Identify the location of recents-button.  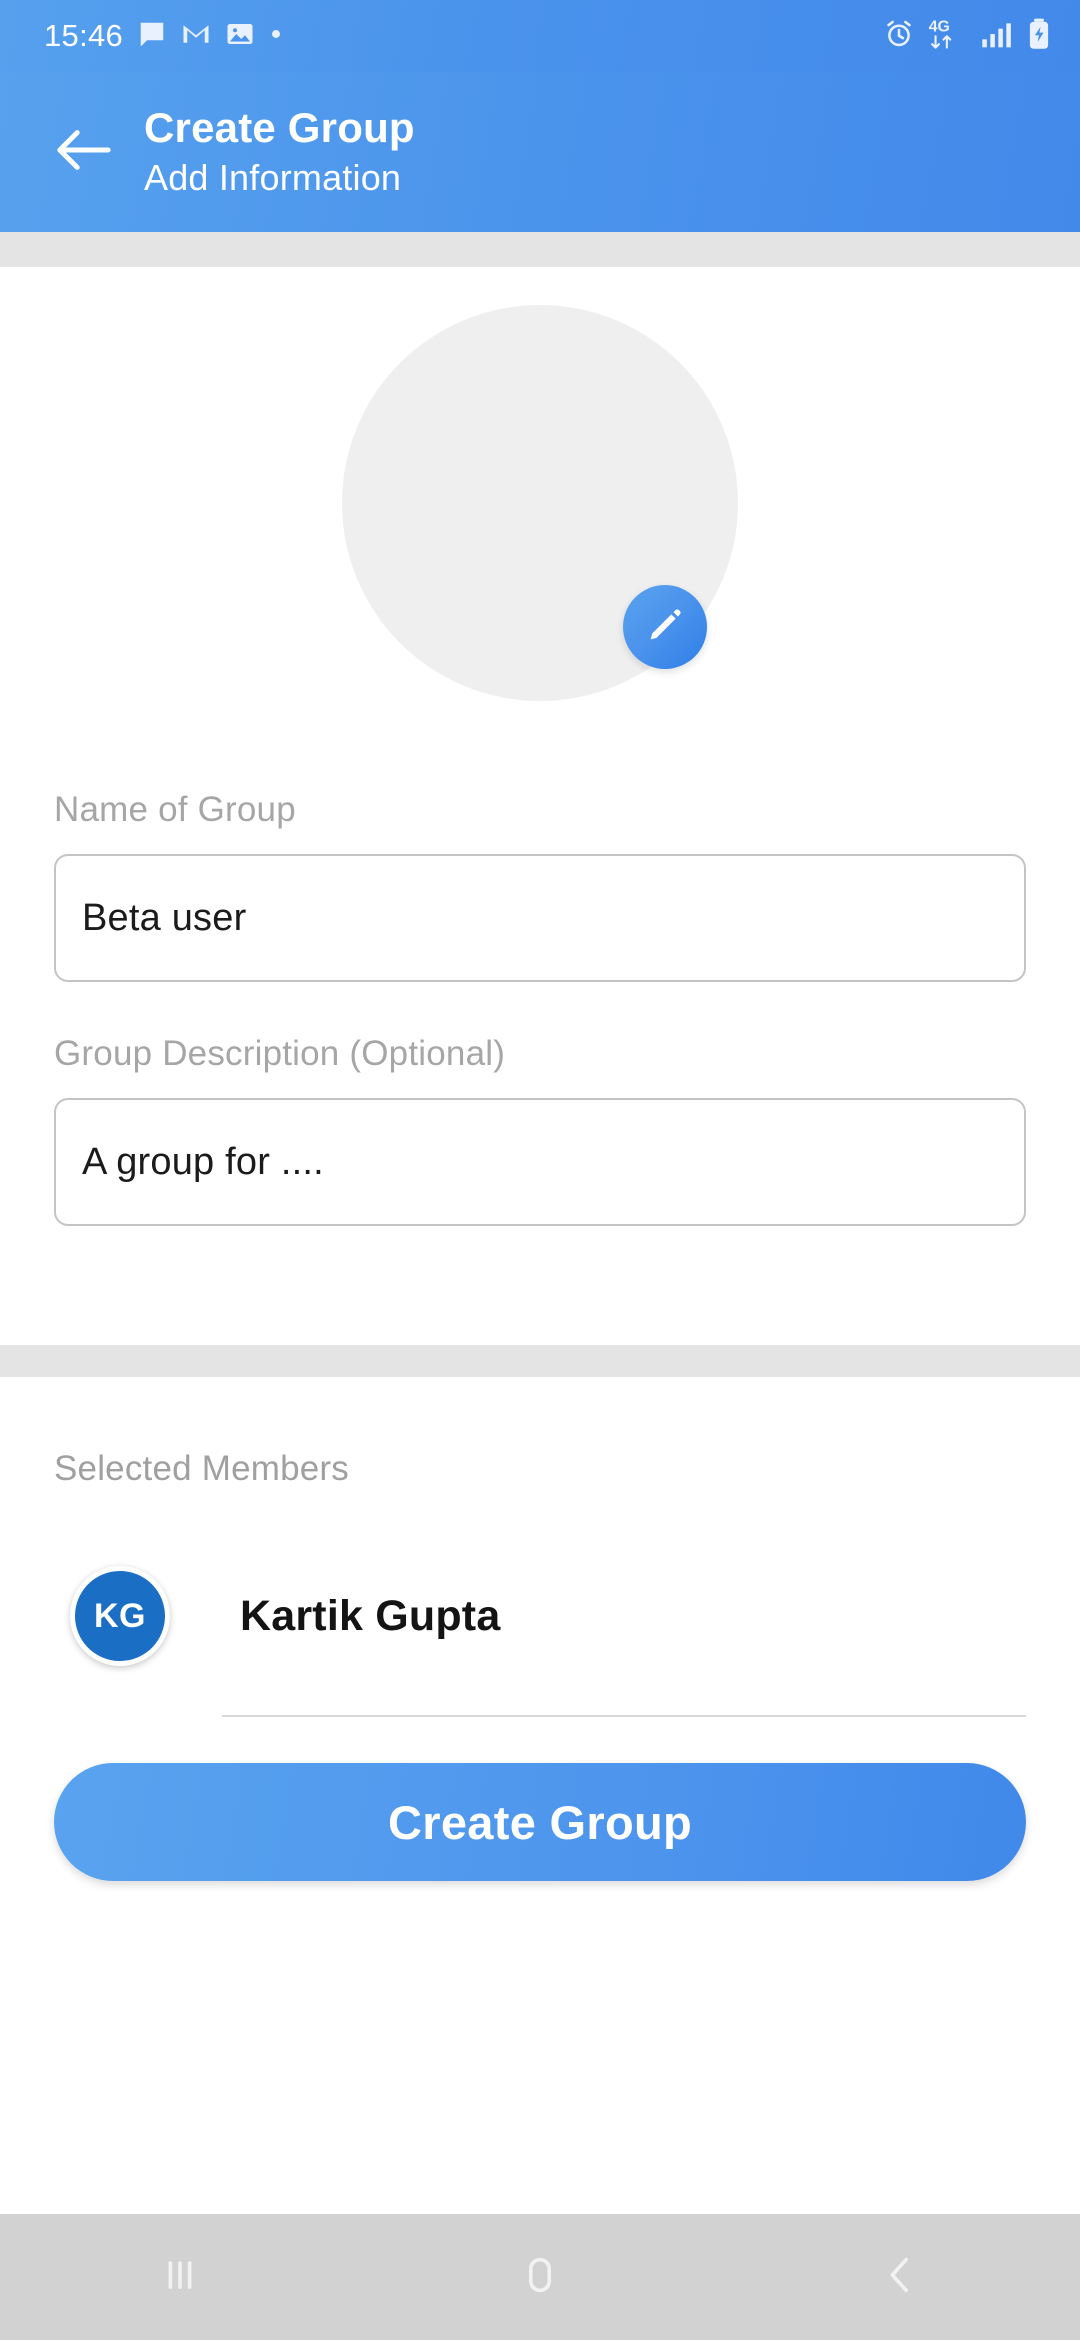
(180, 2277).